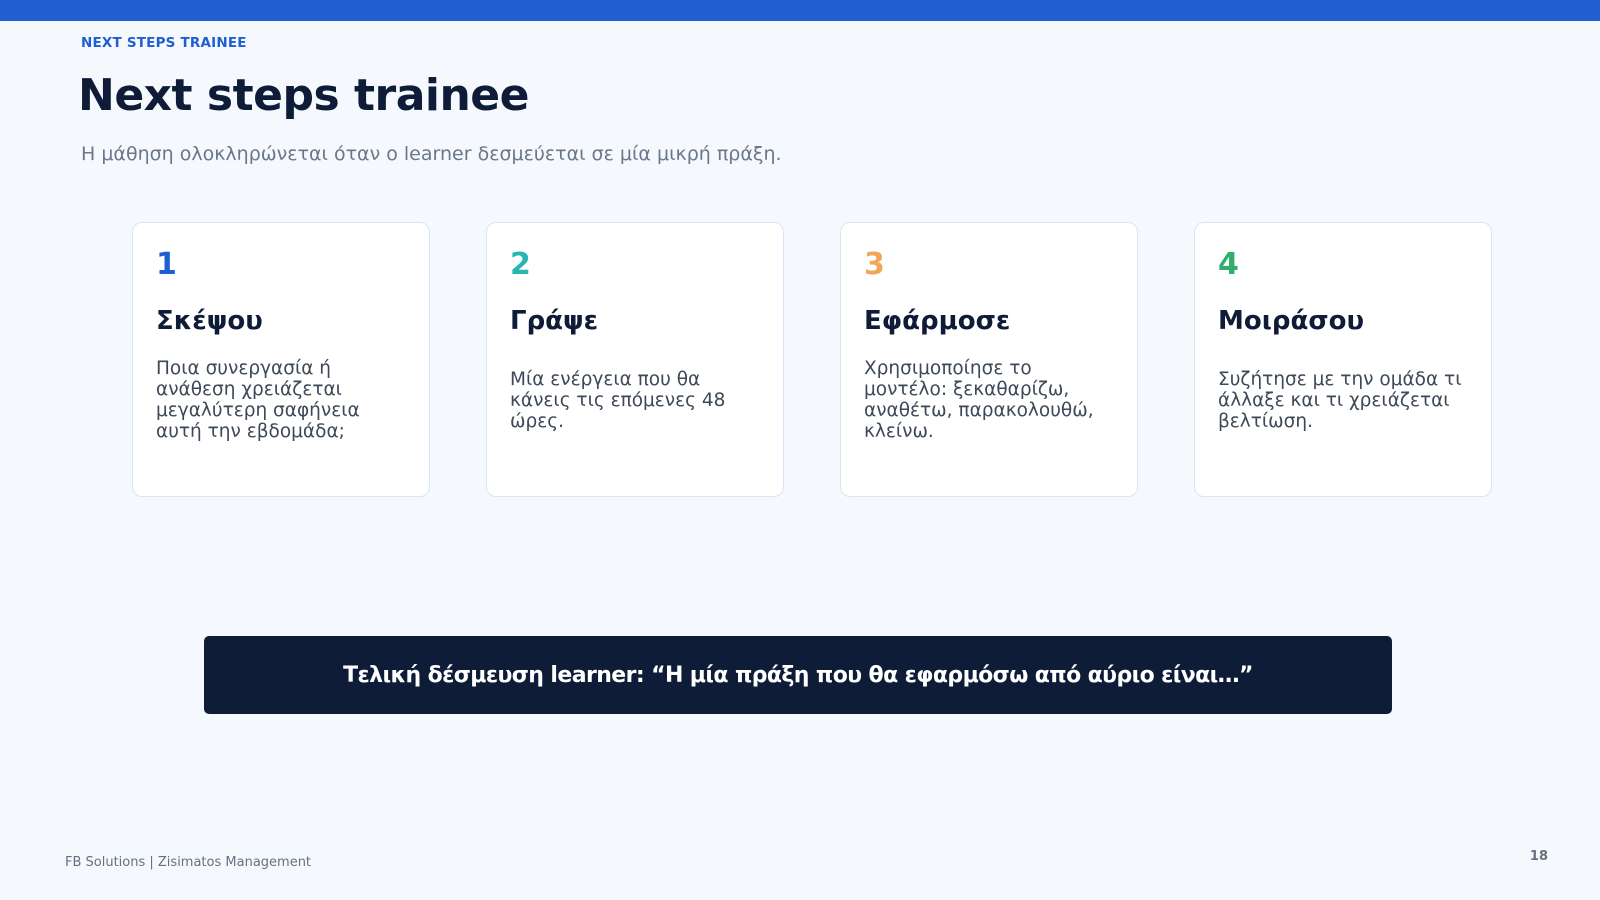 The height and width of the screenshot is (900, 1600). Describe the element at coordinates (1291, 321) in the screenshot. I see `step-title: Μοιράσου` at that location.